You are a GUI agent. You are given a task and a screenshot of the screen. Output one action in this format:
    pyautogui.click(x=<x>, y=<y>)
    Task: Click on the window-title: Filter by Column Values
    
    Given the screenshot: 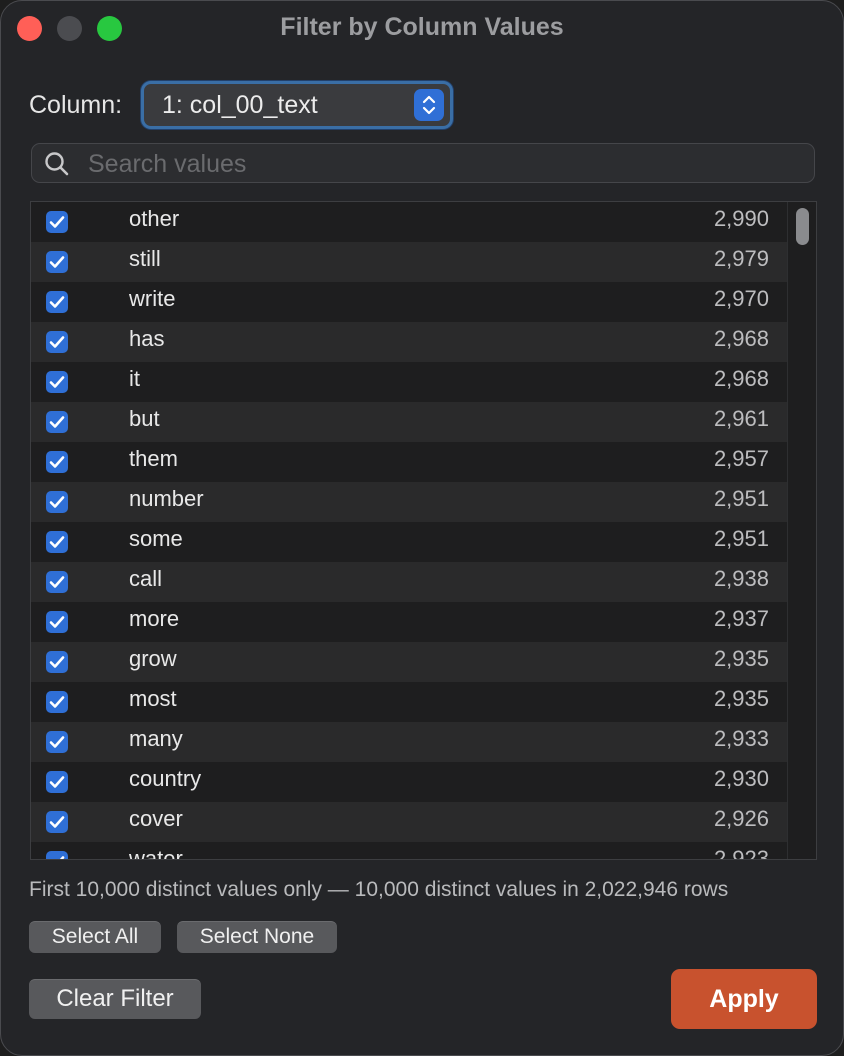 What is the action you would take?
    pyautogui.click(x=422, y=27)
    